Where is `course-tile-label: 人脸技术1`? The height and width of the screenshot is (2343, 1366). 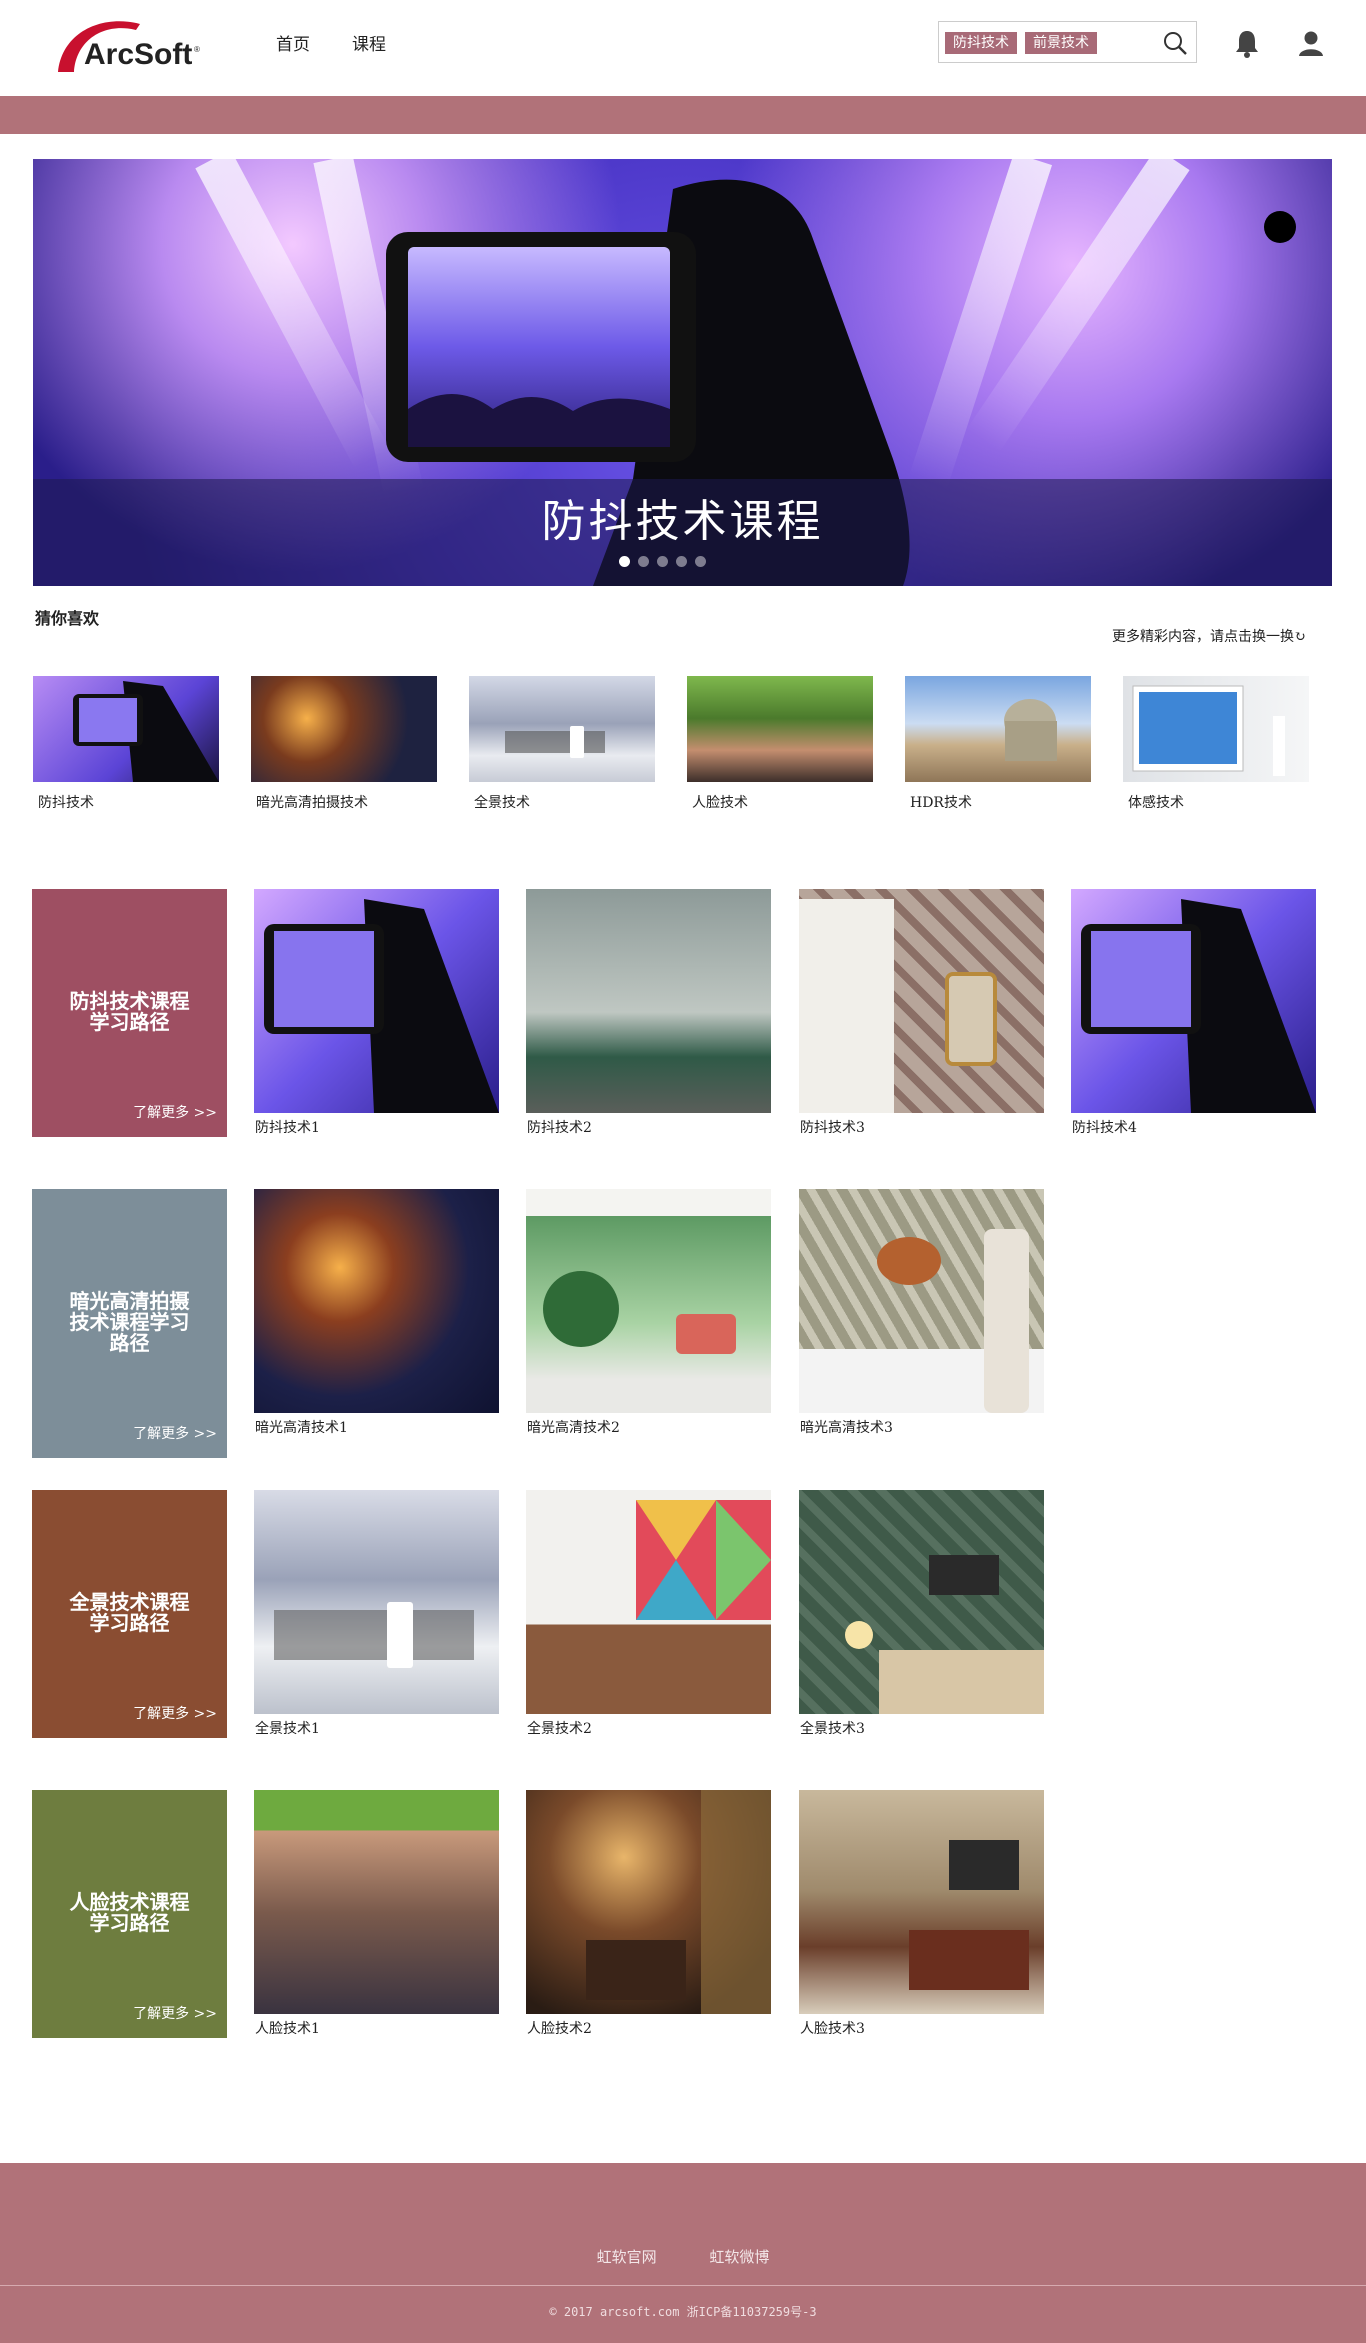
course-tile-label: 人脸技术1 is located at coordinates (287, 2028).